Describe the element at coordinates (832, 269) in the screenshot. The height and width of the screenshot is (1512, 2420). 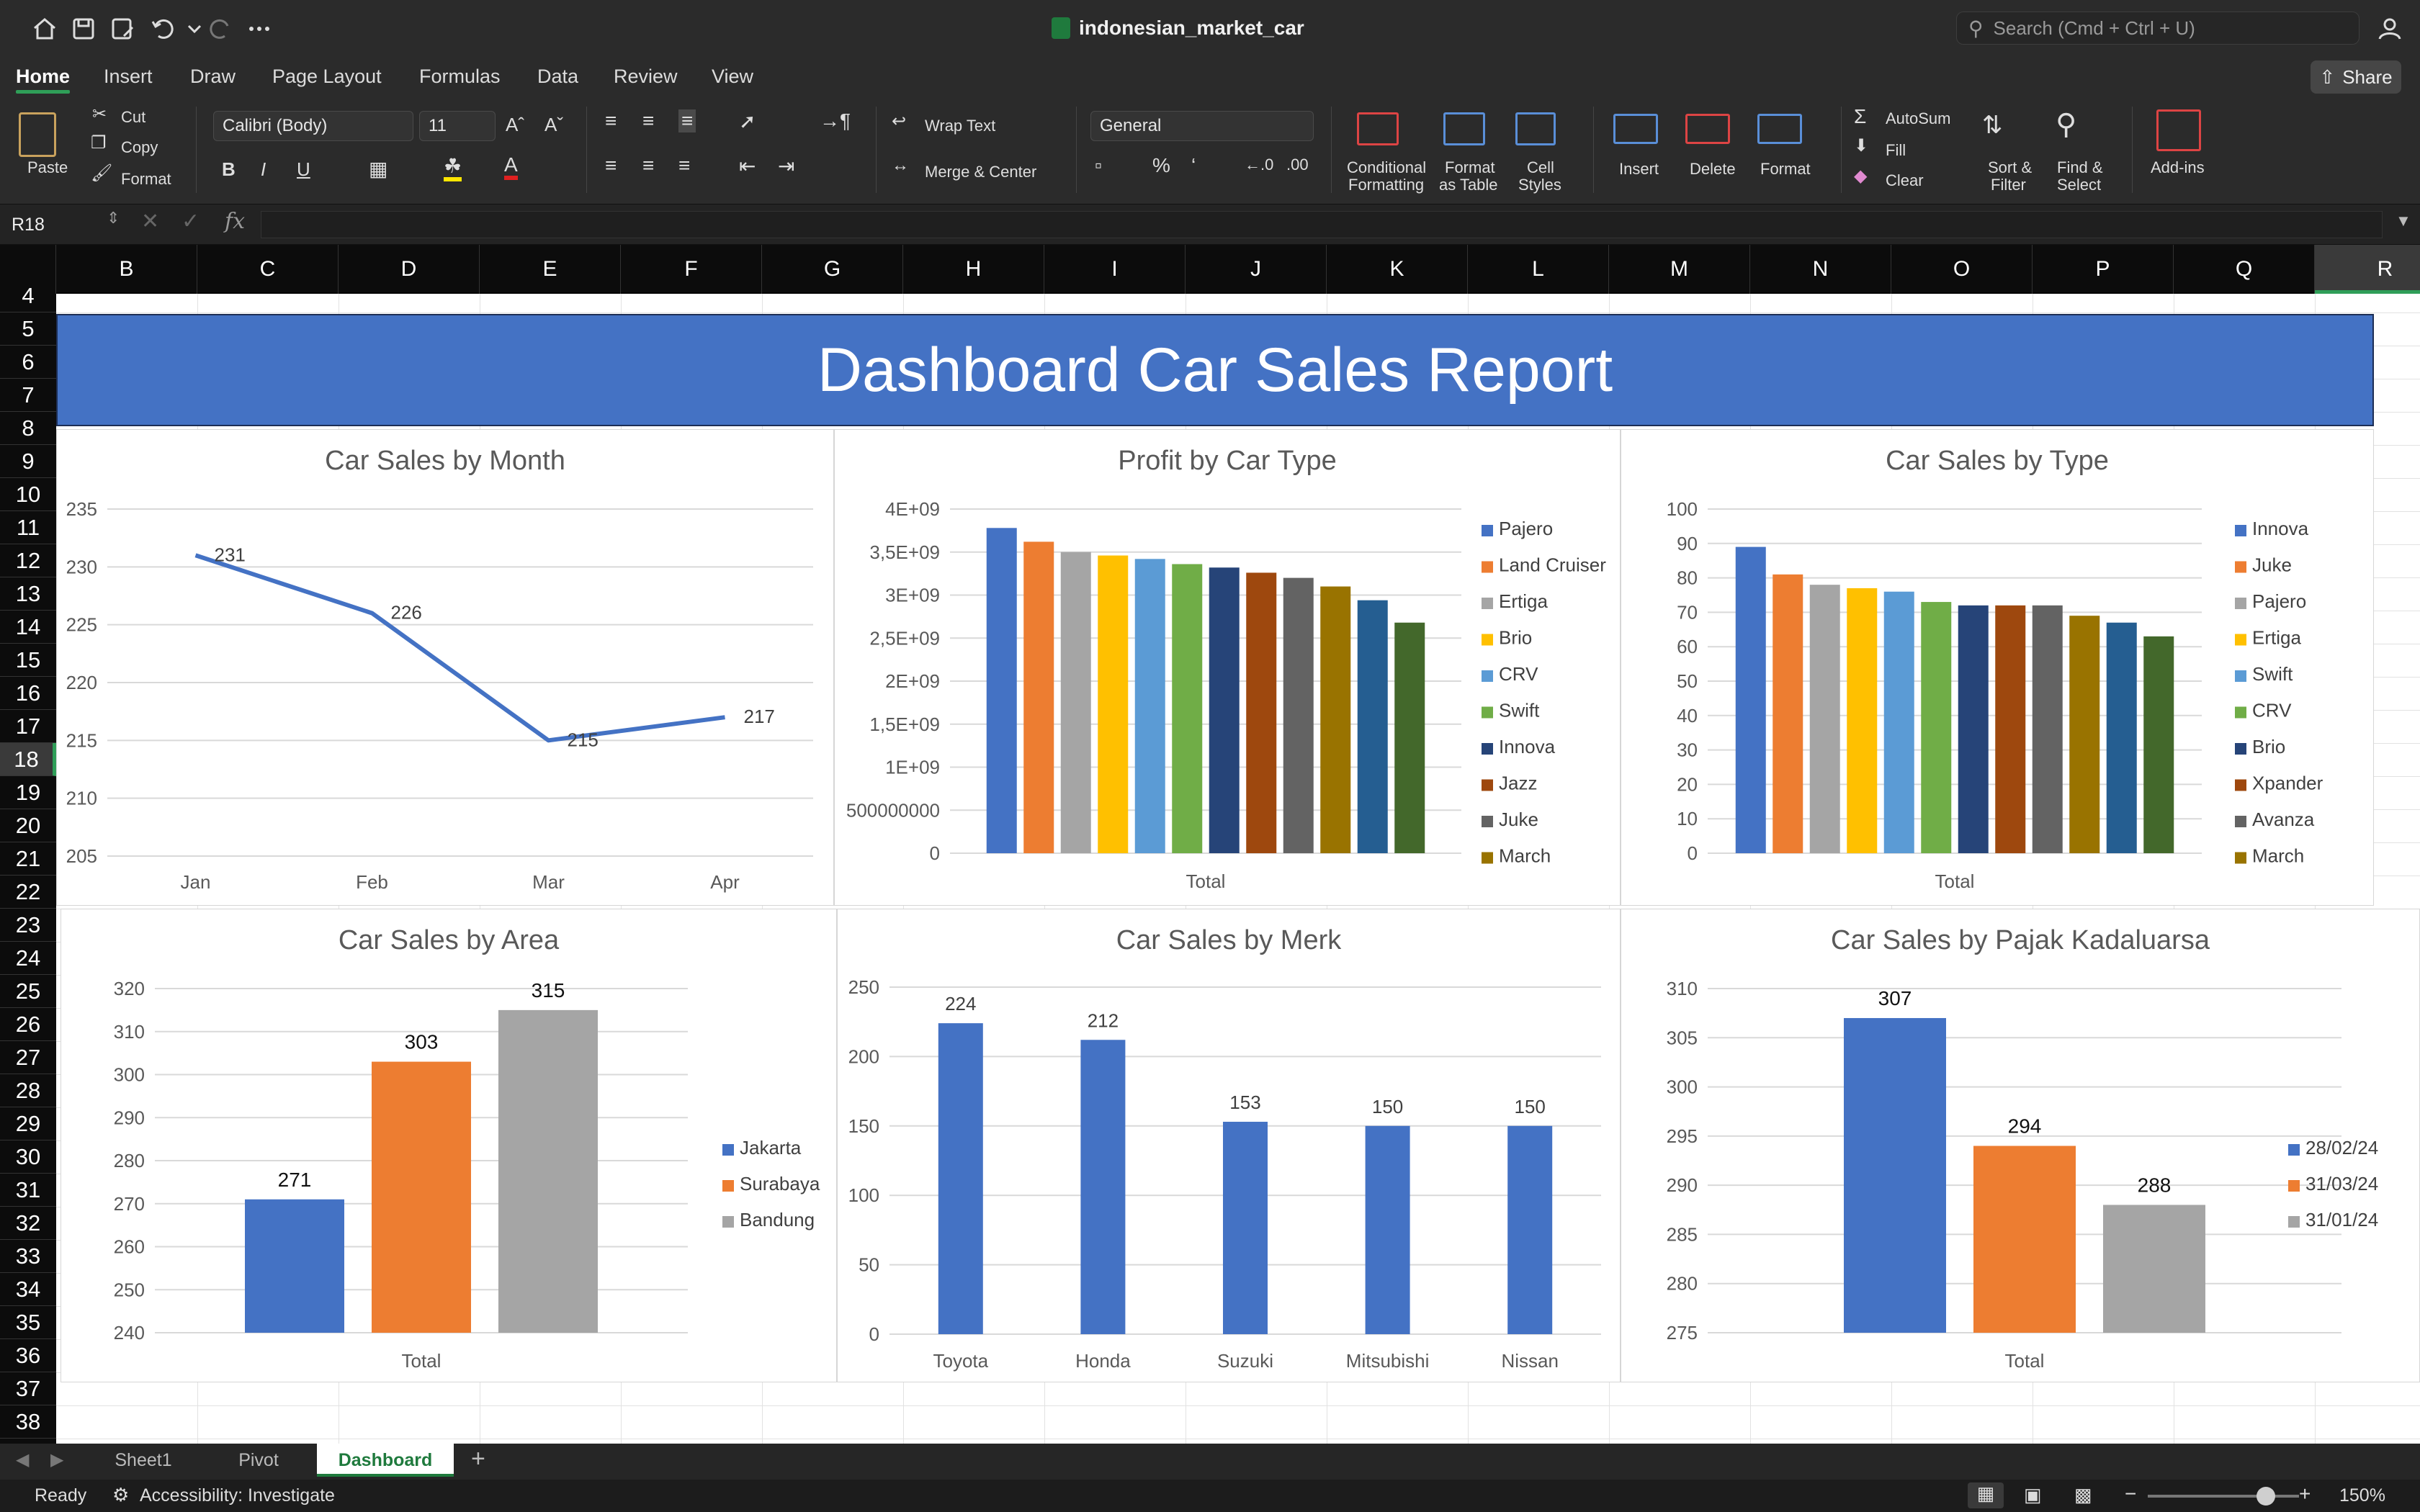
I see `column-header-g: G` at that location.